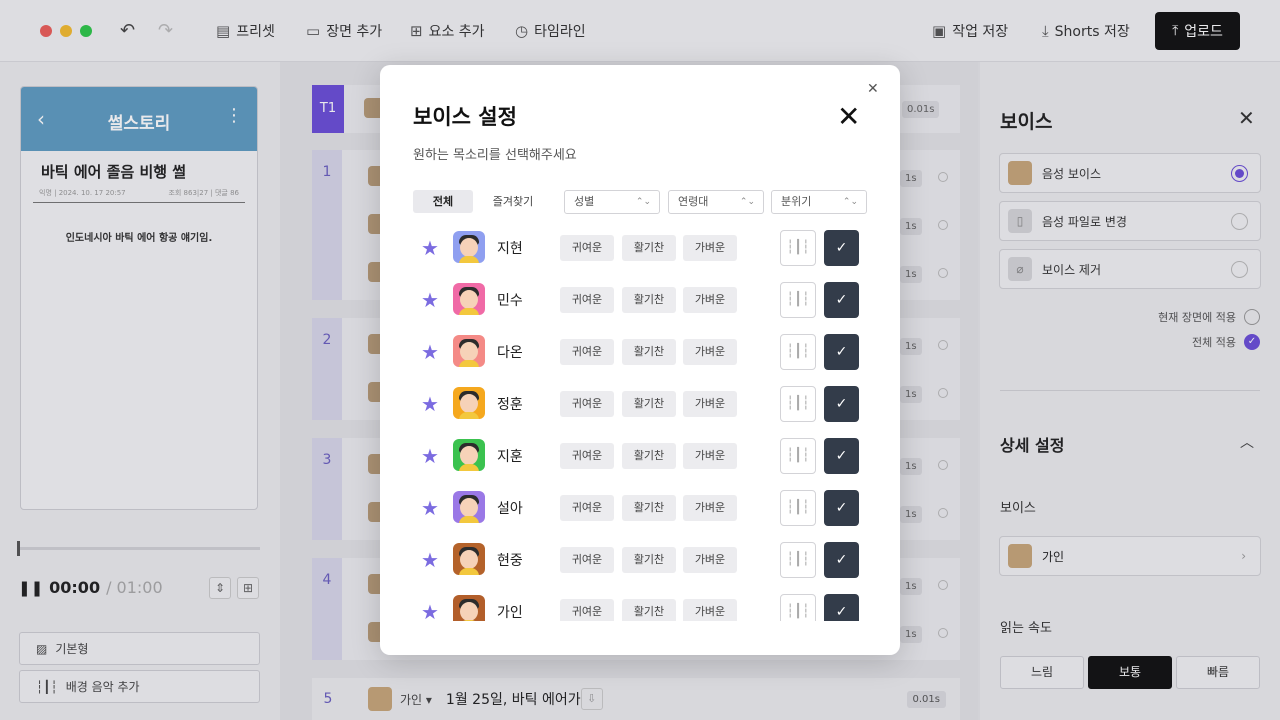 Image resolution: width=1280 pixels, height=720 pixels. I want to click on voice-name: 지훈, so click(510, 457).